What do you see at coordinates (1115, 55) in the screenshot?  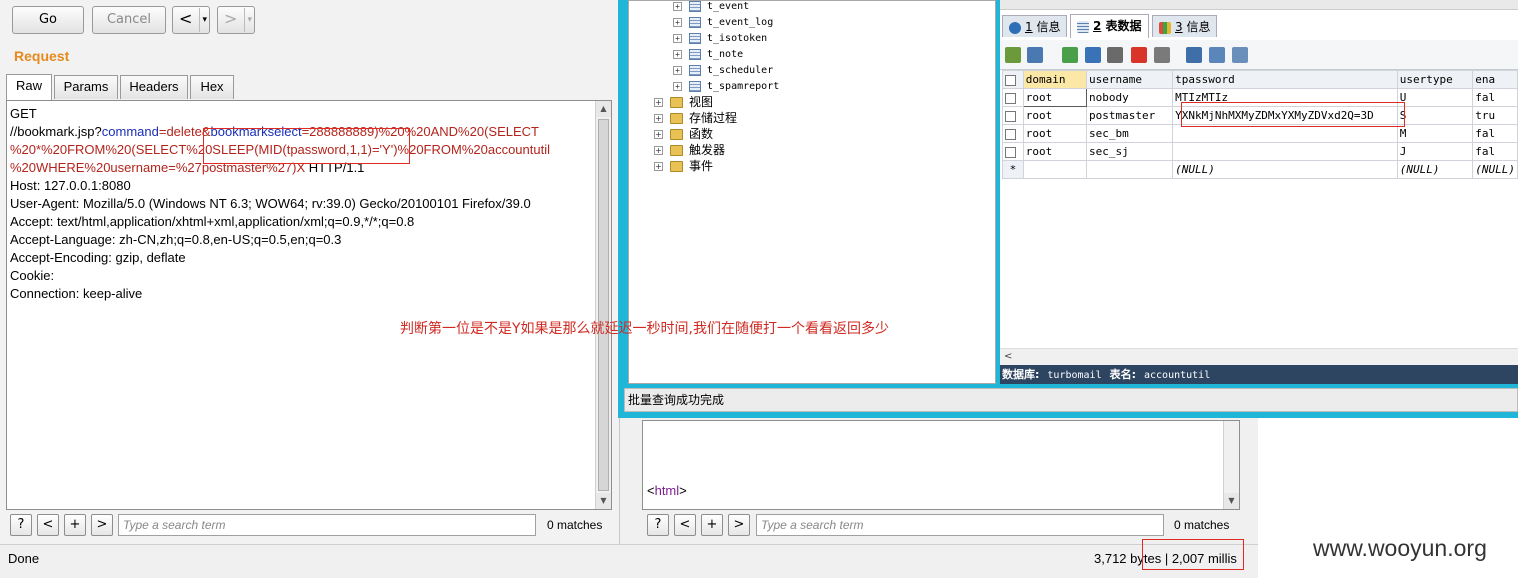 I see `save-icon` at bounding box center [1115, 55].